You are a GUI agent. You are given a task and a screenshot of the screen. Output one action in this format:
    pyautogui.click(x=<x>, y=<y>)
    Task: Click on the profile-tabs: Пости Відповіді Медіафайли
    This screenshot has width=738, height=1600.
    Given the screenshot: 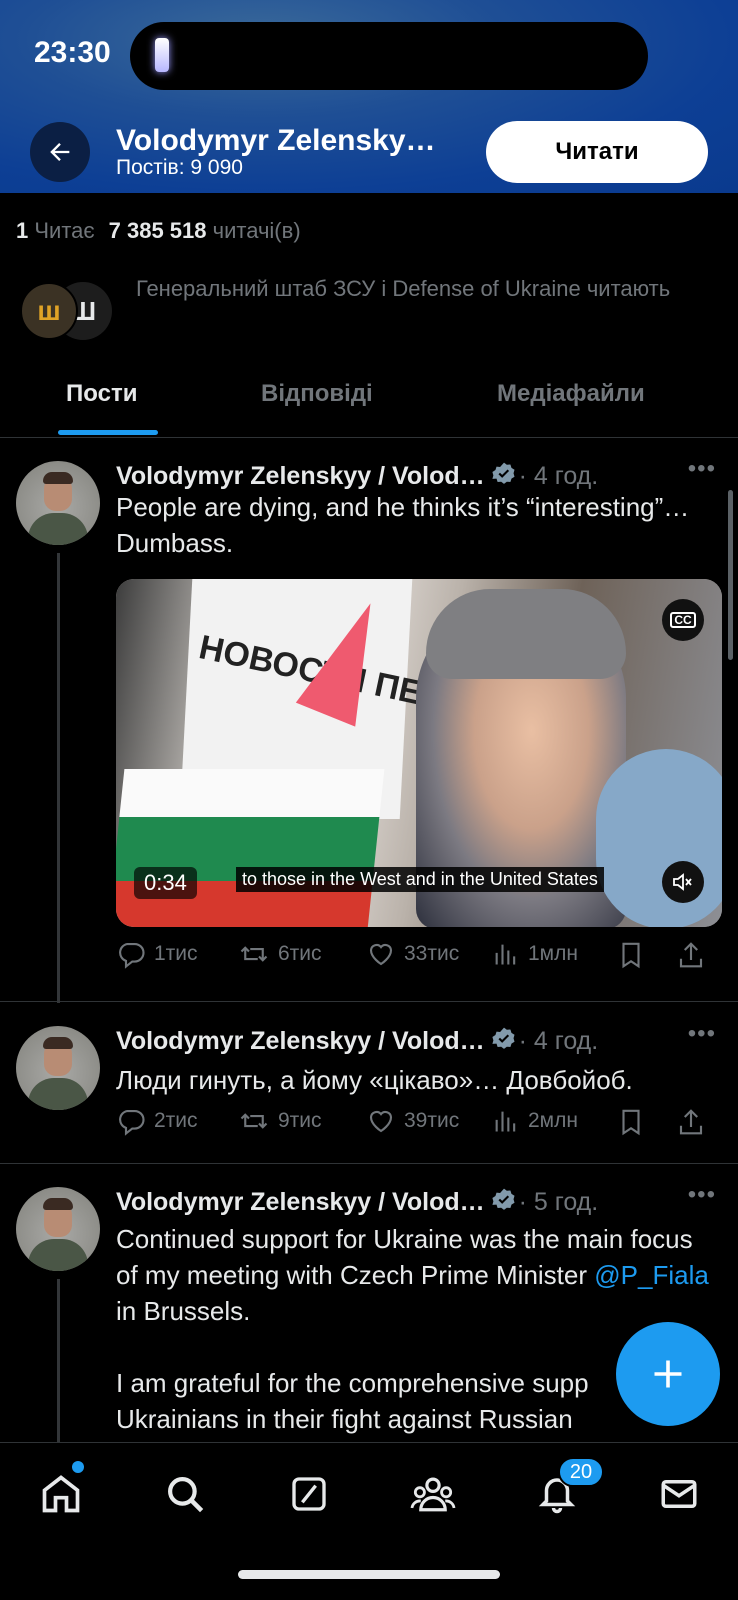 What is the action you would take?
    pyautogui.click(x=369, y=402)
    